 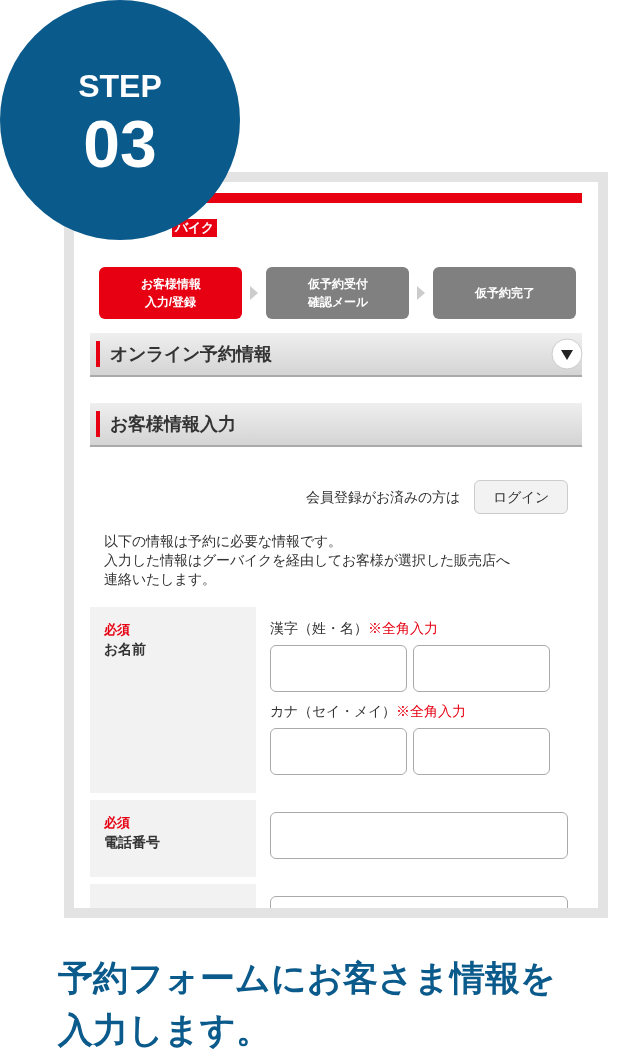 I want to click on subfield-label: カナ（セイ・メイ）, so click(x=333, y=711).